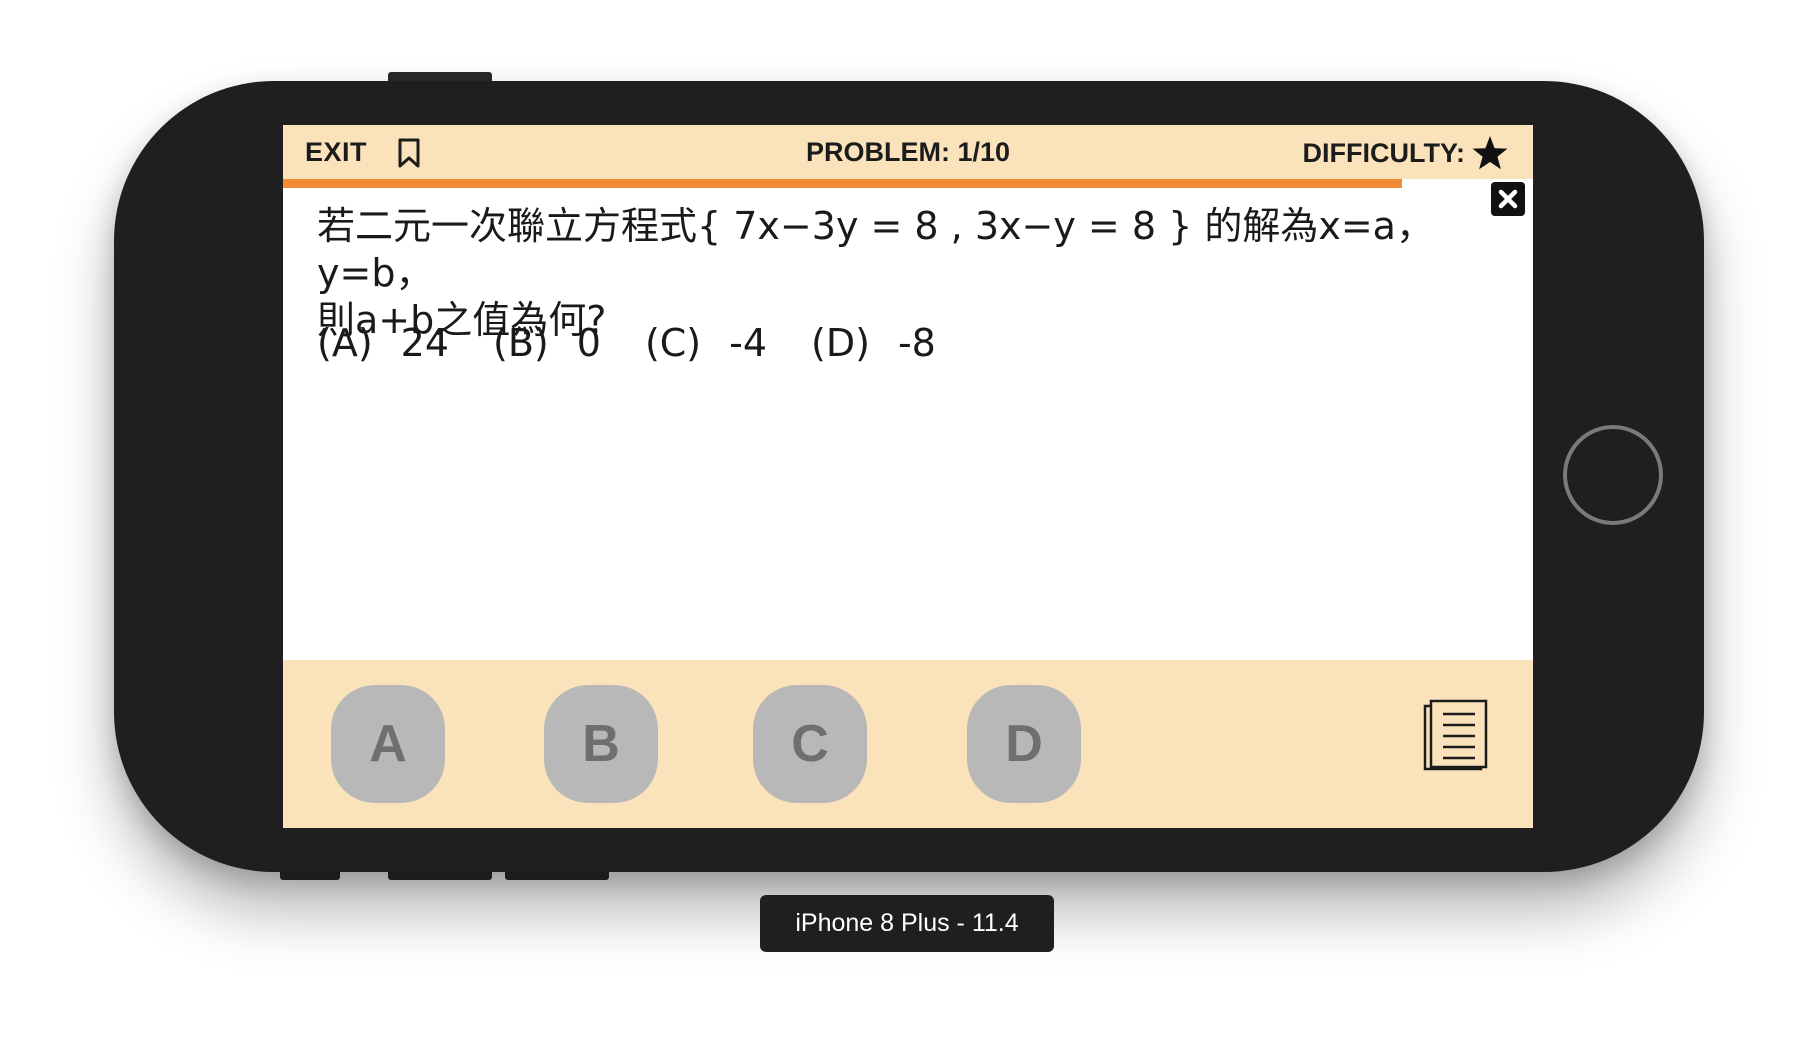 This screenshot has height=1048, width=1814. What do you see at coordinates (601, 744) in the screenshot?
I see `answer-button-b: B` at bounding box center [601, 744].